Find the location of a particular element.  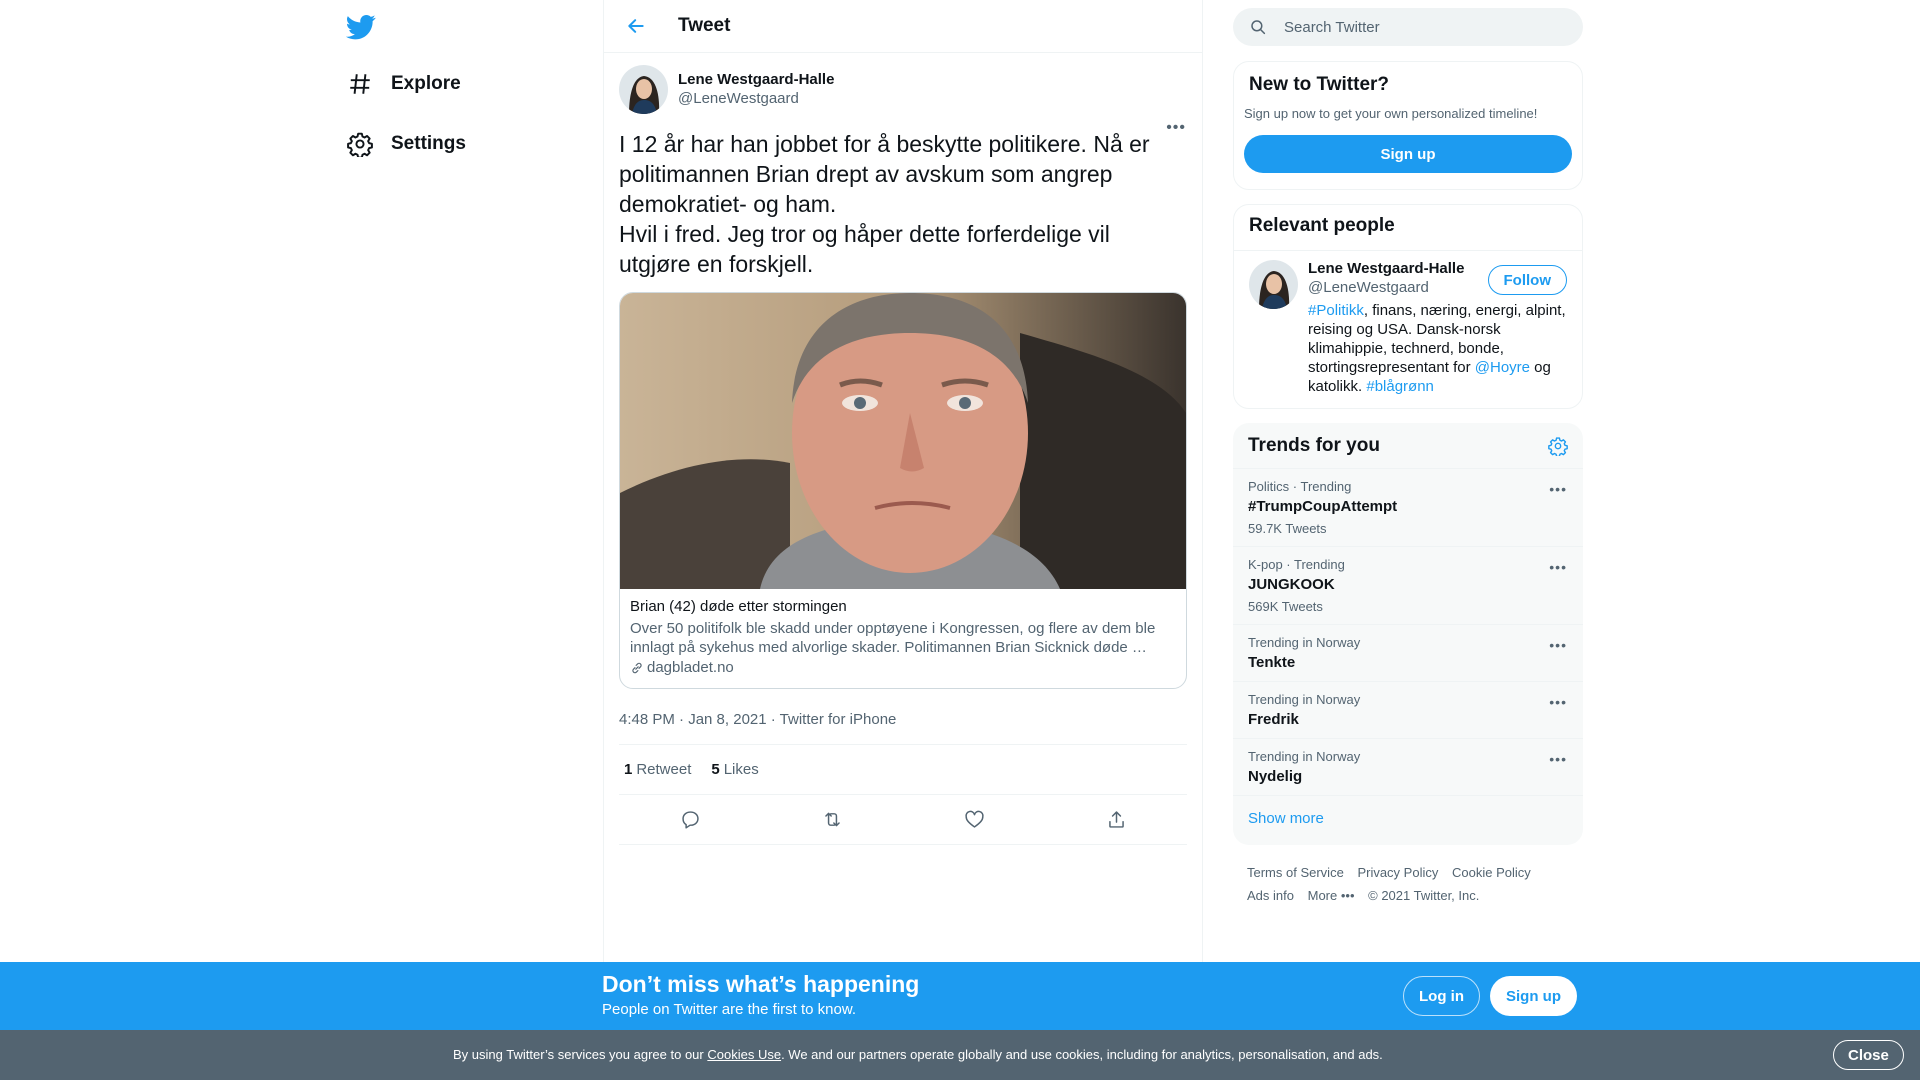

signup-button: Sign up is located at coordinates (1533, 996).